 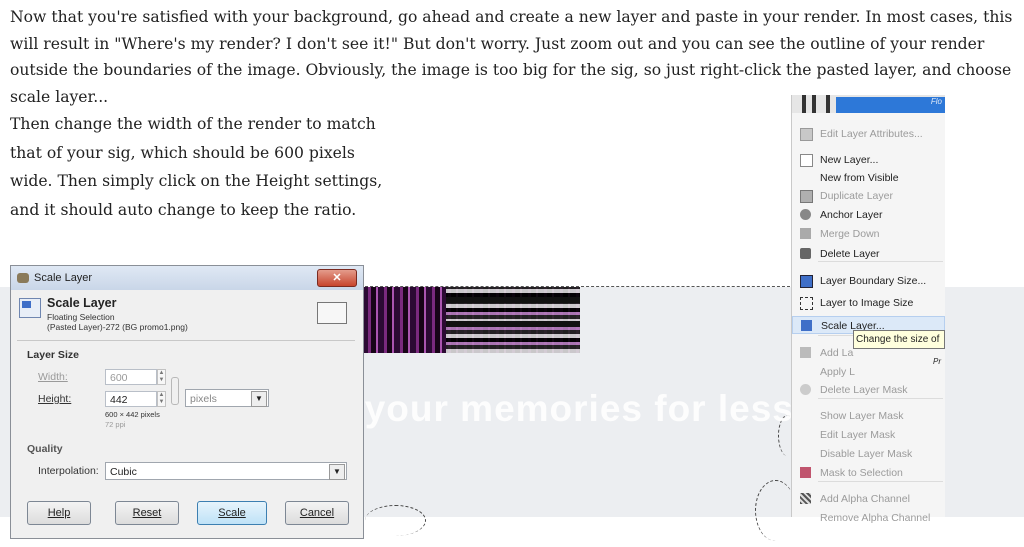 I want to click on chain-link-icon, so click(x=175, y=391).